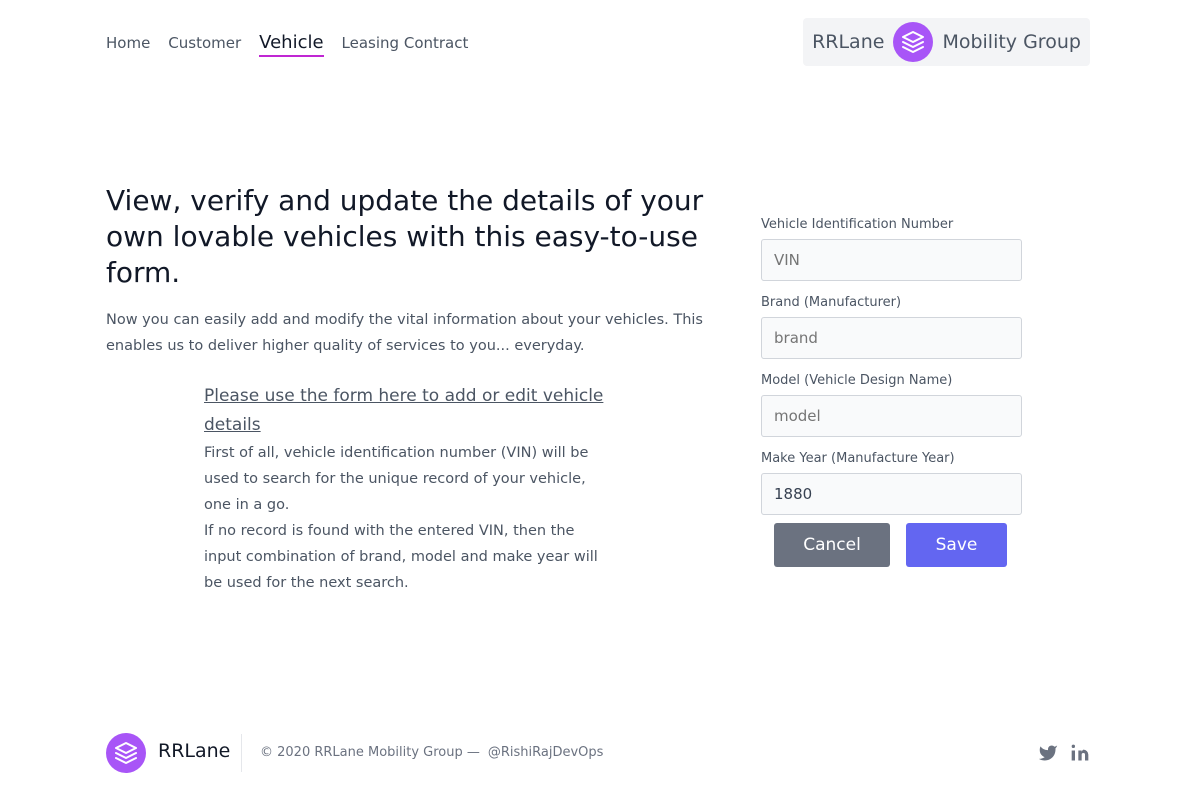  What do you see at coordinates (857, 380) in the screenshot?
I see `model-label: Model (Vehicle Design Name)` at bounding box center [857, 380].